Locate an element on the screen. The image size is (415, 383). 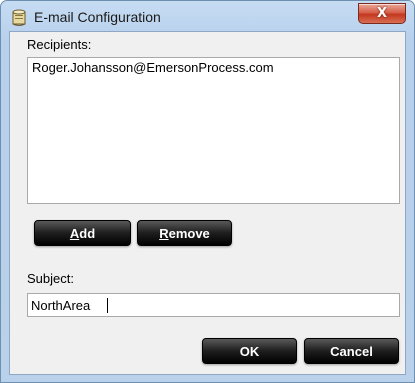
database-icon is located at coordinates (19, 17).